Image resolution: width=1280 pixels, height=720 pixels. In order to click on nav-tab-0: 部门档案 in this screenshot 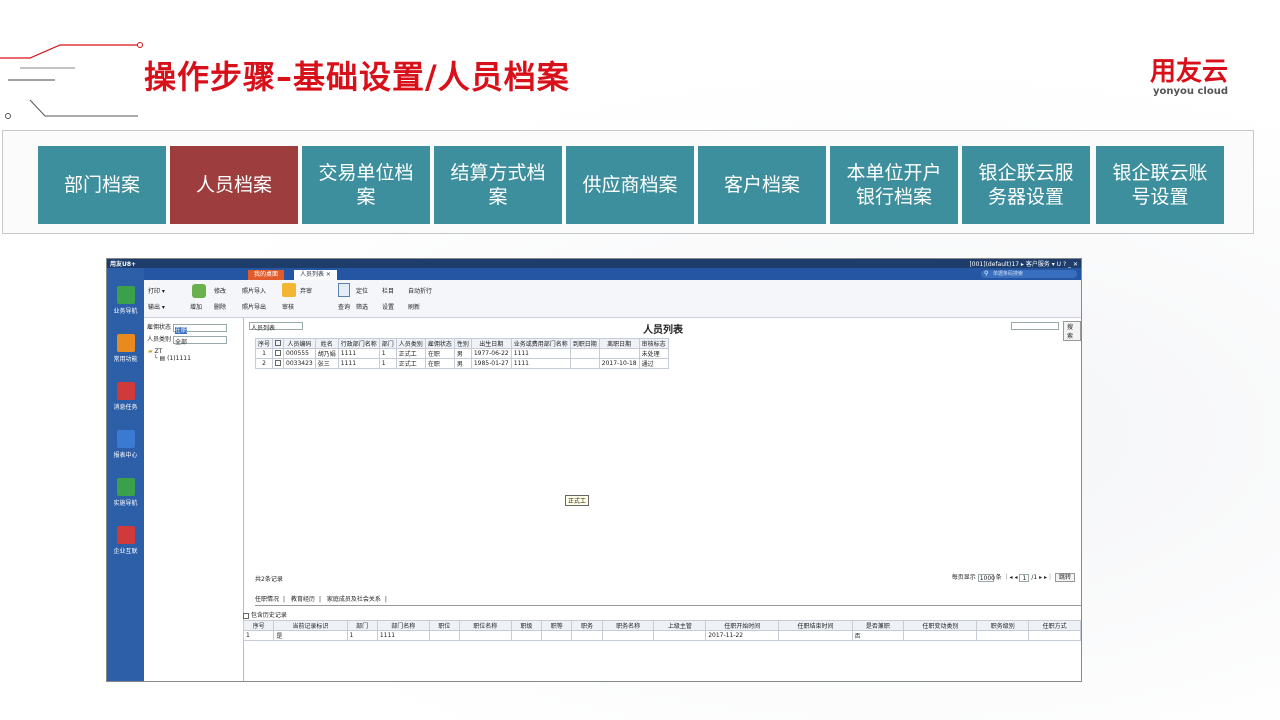, I will do `click(102, 185)`.